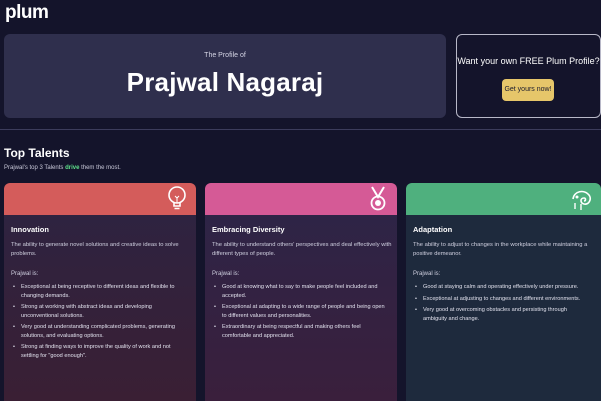 The height and width of the screenshot is (401, 601). What do you see at coordinates (30, 229) in the screenshot?
I see `card-title: Innovation` at bounding box center [30, 229].